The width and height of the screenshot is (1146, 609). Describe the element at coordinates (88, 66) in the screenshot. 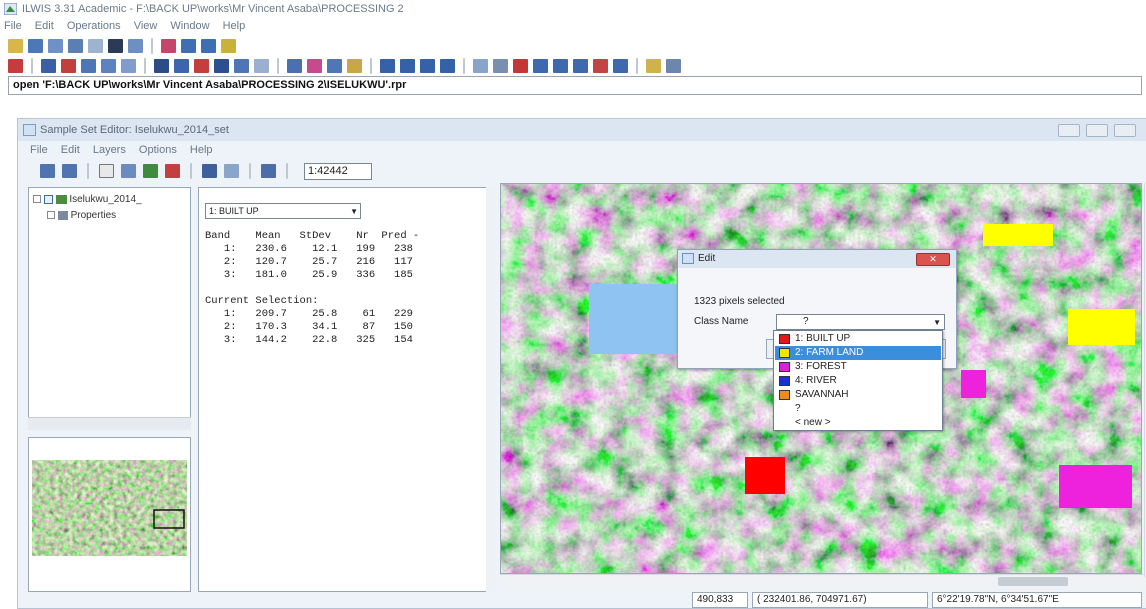

I see `segment-map-icon` at that location.